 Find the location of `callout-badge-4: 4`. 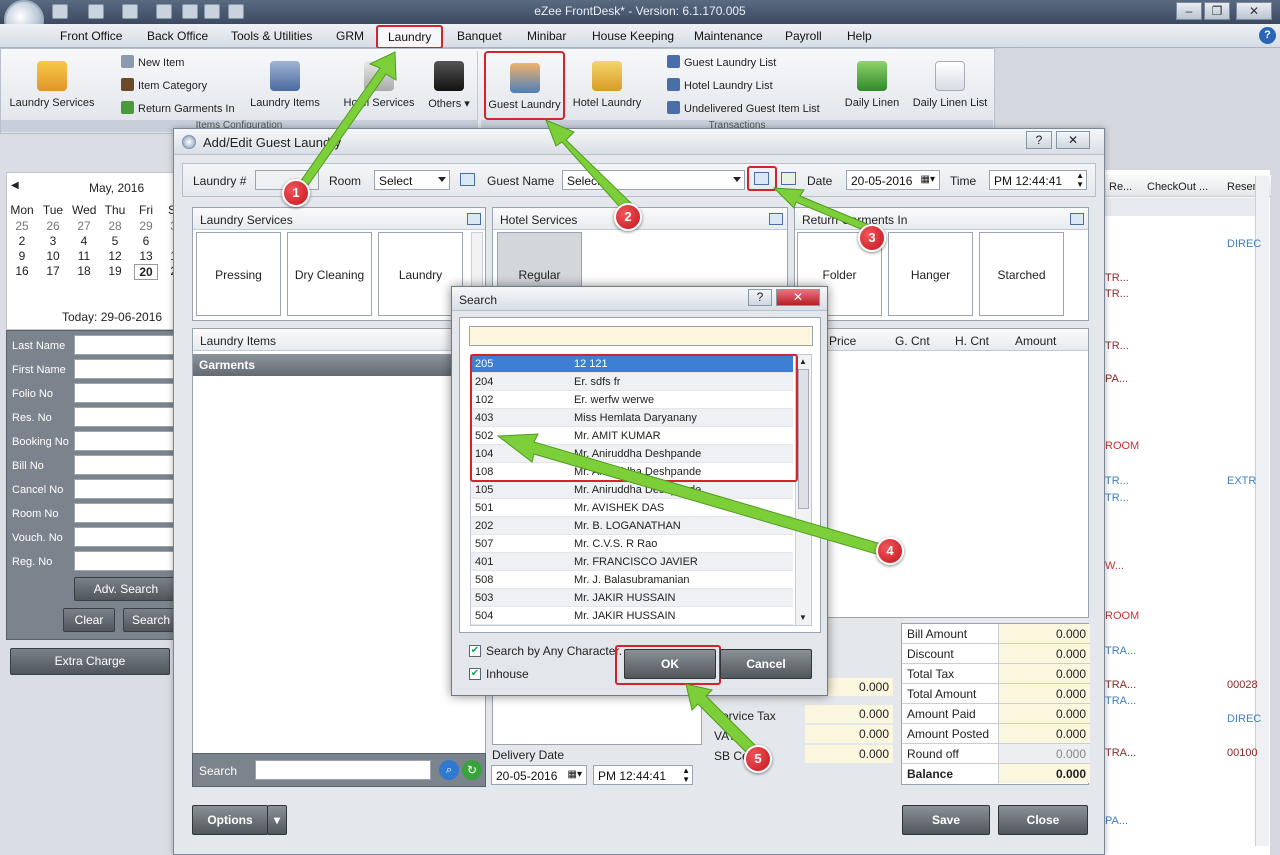

callout-badge-4: 4 is located at coordinates (890, 551).